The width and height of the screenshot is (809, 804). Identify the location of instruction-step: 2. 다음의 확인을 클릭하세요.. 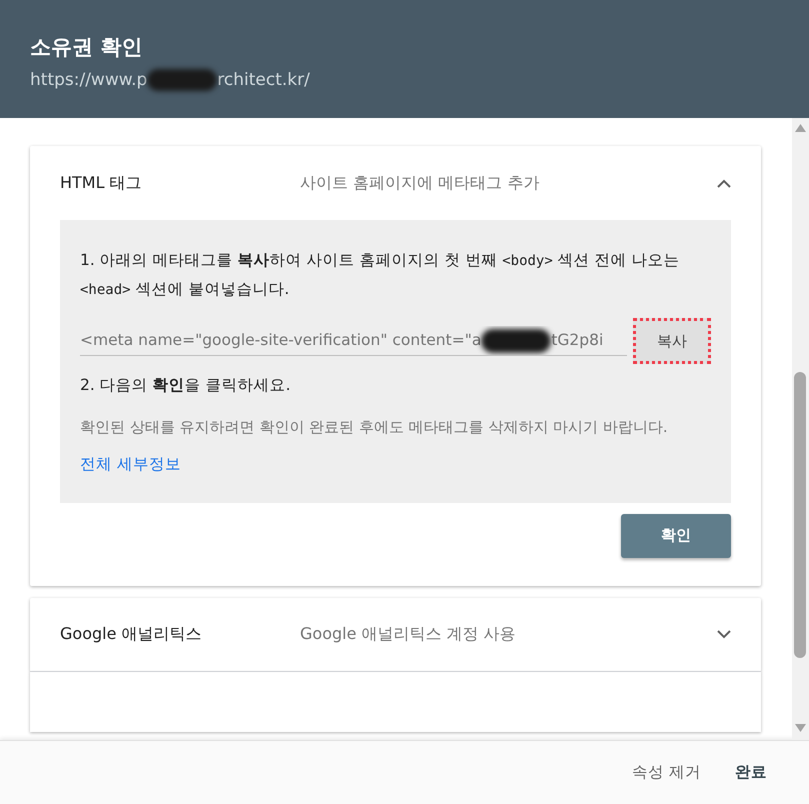
(395, 386).